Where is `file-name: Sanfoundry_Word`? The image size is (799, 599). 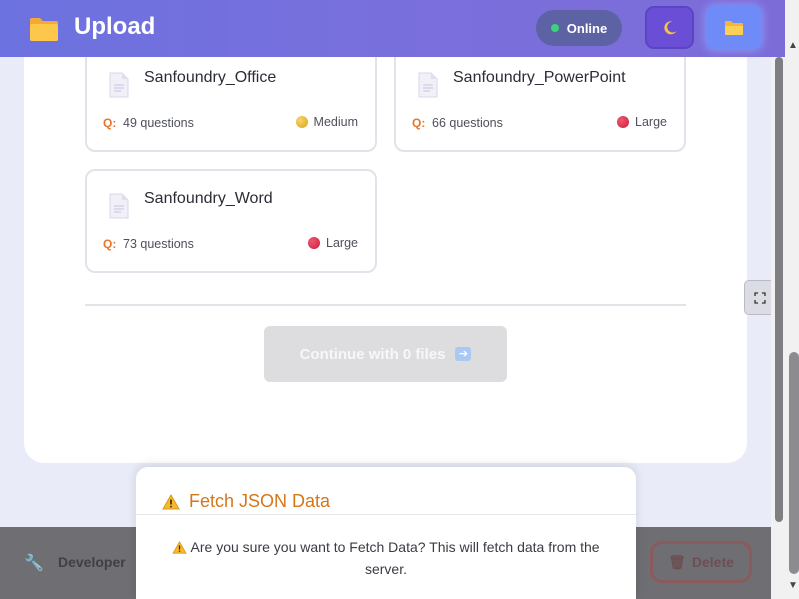 file-name: Sanfoundry_Word is located at coordinates (208, 198).